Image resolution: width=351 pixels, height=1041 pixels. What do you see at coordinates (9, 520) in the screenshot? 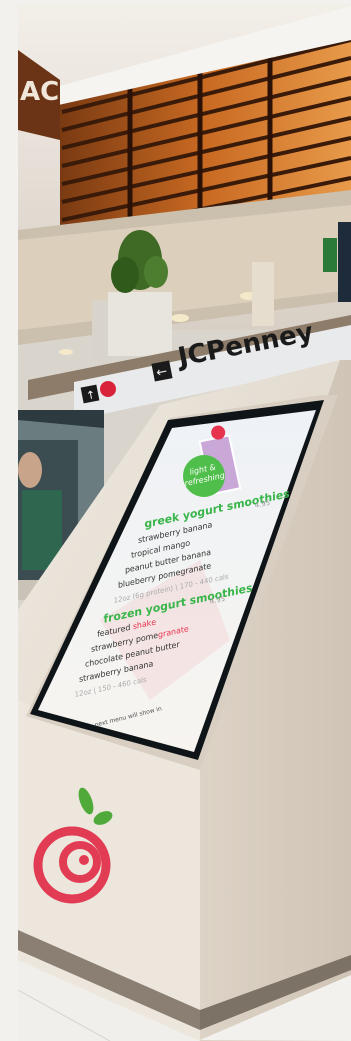
I see `left-margin` at bounding box center [9, 520].